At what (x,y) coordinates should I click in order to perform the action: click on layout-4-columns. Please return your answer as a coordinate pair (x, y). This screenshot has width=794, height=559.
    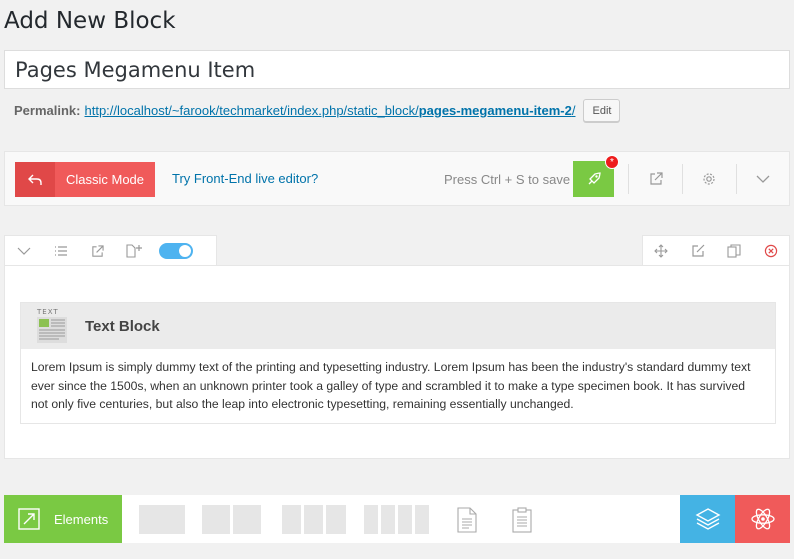
    Looking at the image, I should click on (396, 519).